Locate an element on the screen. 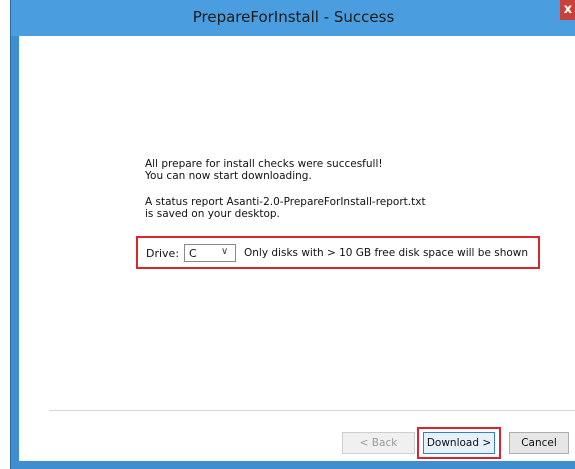 This screenshot has width=575, height=469. download-button: Download > is located at coordinates (459, 443).